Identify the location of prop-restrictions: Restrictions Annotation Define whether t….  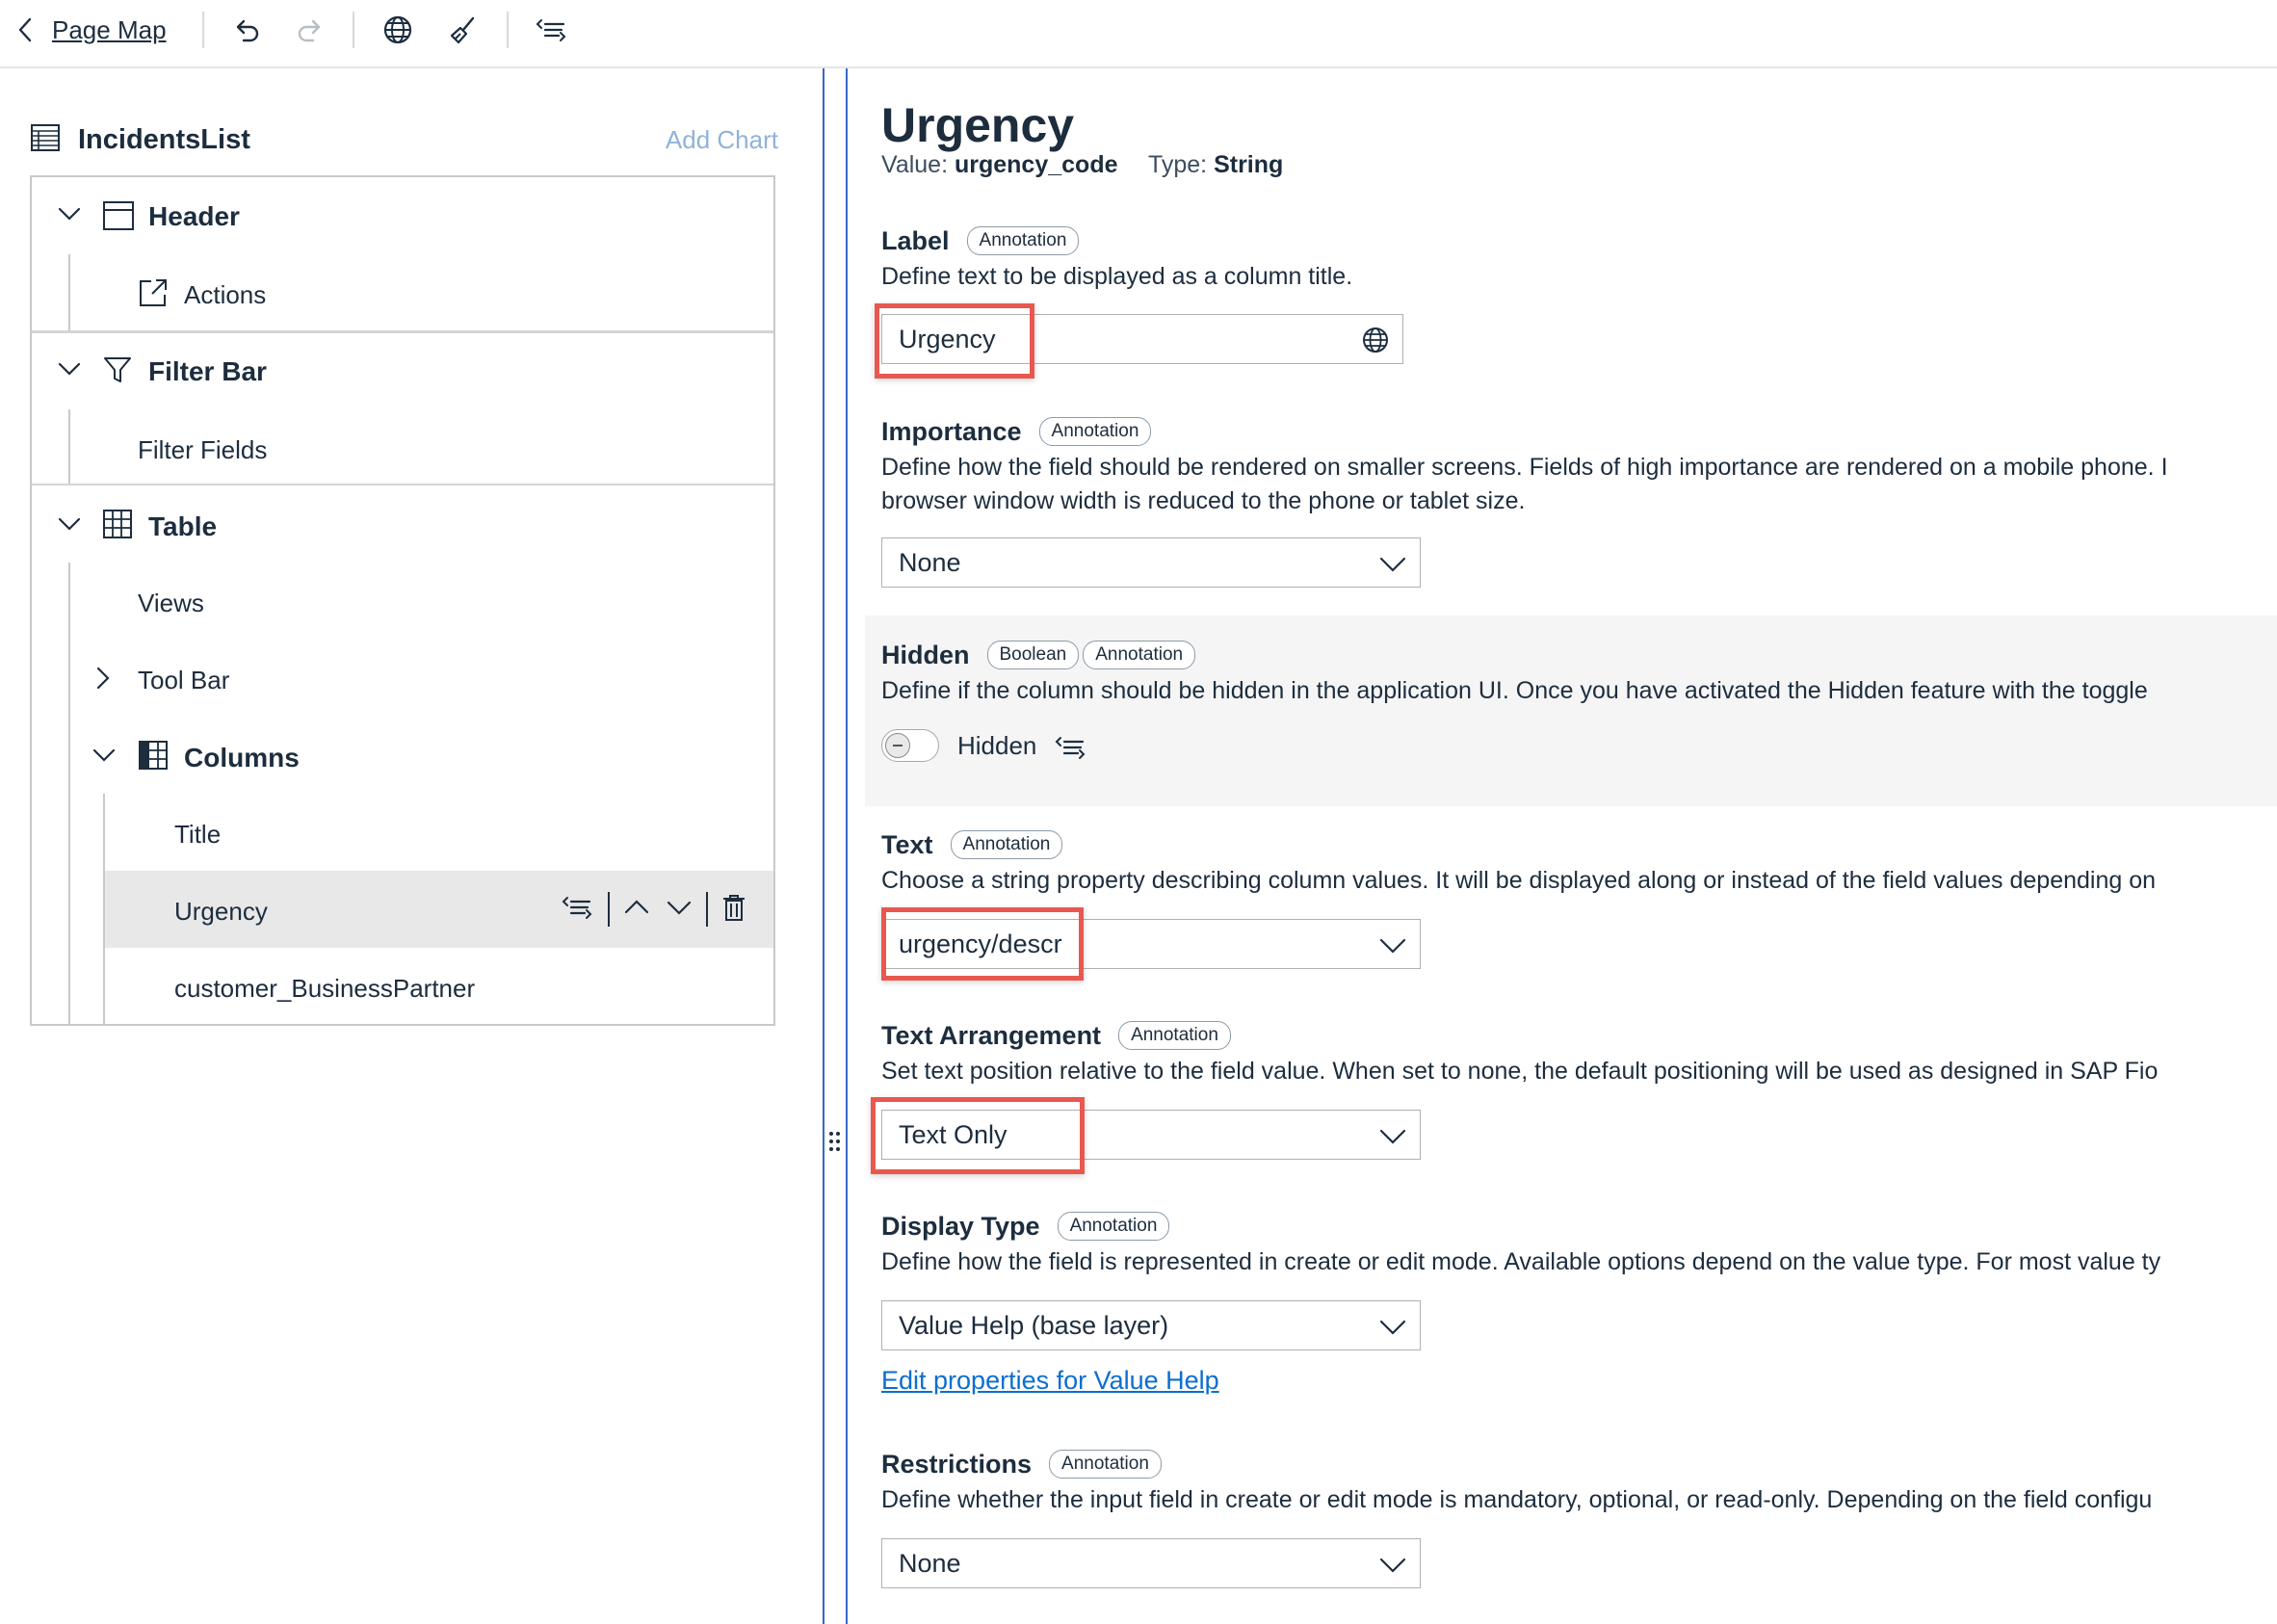
(1579, 1481).